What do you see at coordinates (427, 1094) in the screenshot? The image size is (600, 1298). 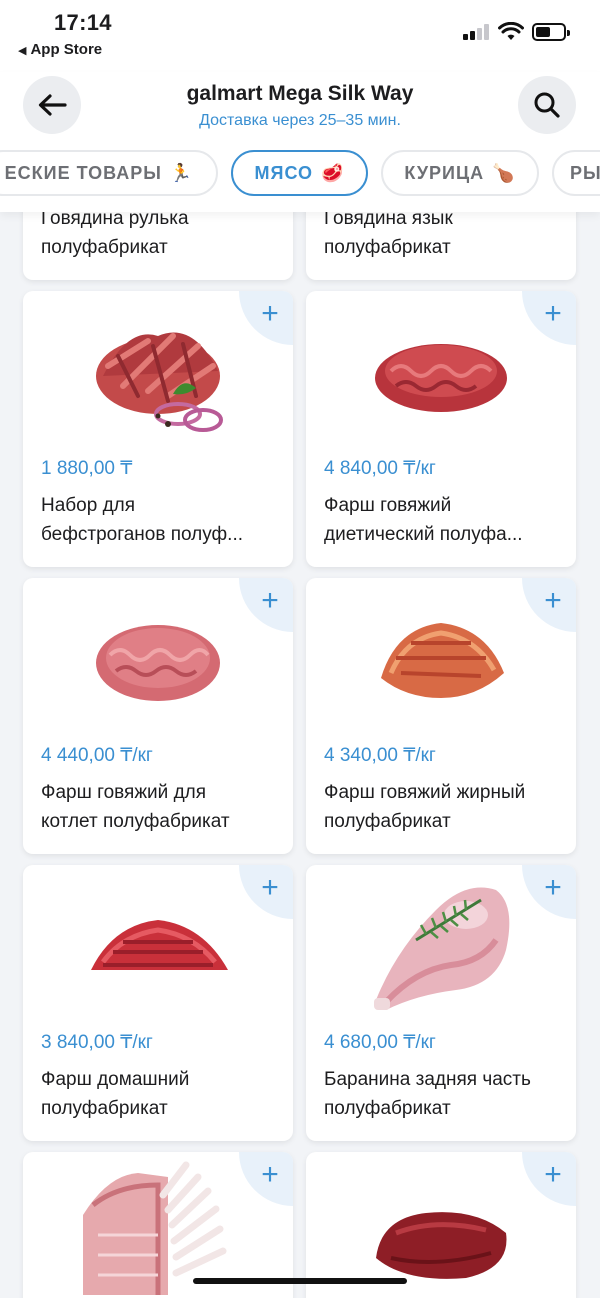 I see `product-name: Баранина задняя часть полуфабрикат` at bounding box center [427, 1094].